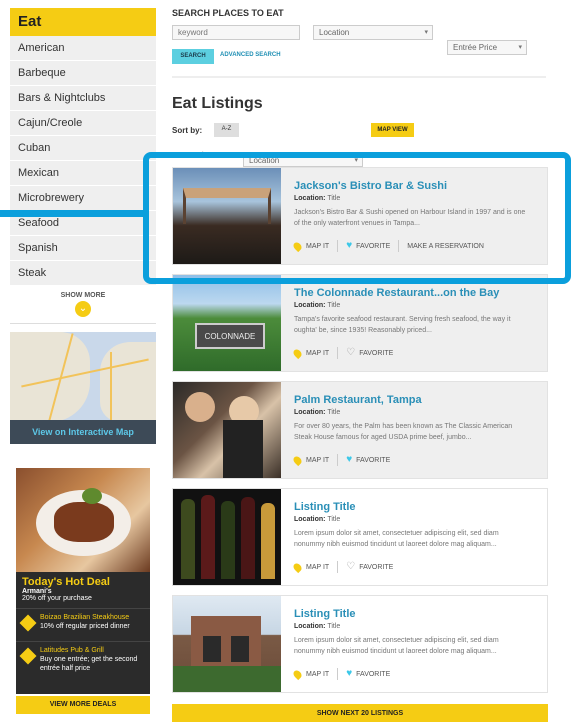  I want to click on highlight-frame, so click(357, 218).